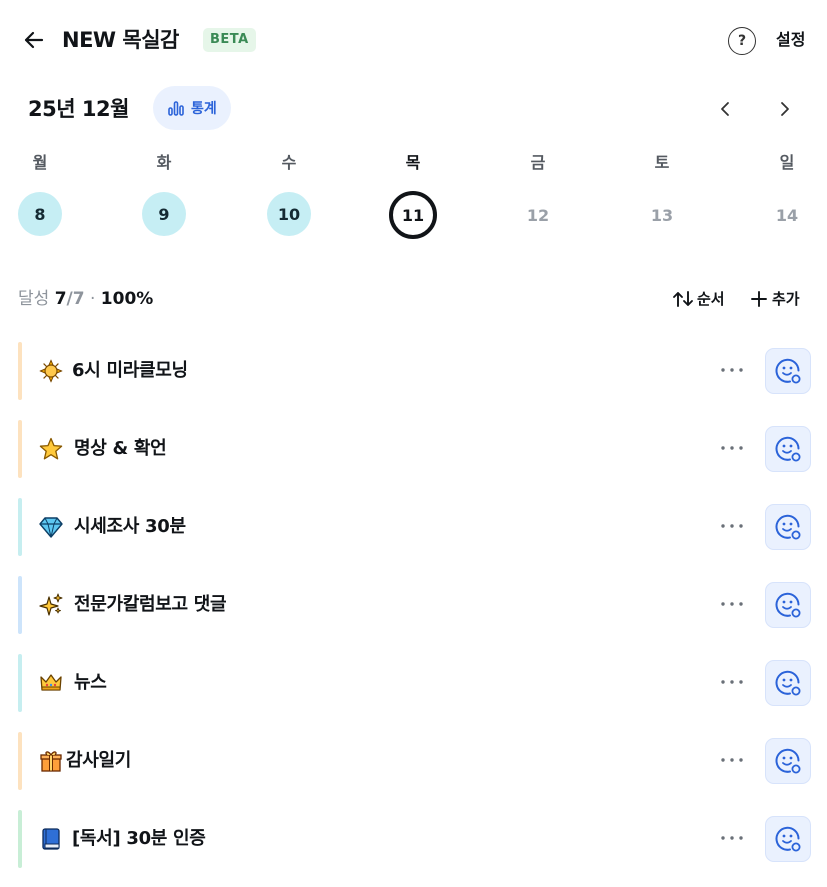  I want to click on day-fri: 금 12, so click(538, 194).